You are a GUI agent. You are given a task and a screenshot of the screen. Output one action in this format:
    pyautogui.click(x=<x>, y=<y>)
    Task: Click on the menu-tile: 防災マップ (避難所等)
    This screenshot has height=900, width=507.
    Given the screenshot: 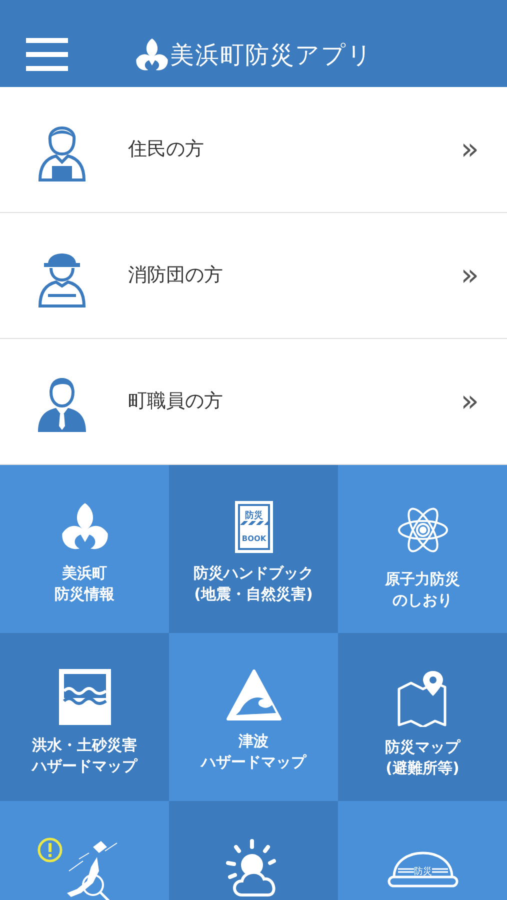 What is the action you would take?
    pyautogui.click(x=422, y=717)
    